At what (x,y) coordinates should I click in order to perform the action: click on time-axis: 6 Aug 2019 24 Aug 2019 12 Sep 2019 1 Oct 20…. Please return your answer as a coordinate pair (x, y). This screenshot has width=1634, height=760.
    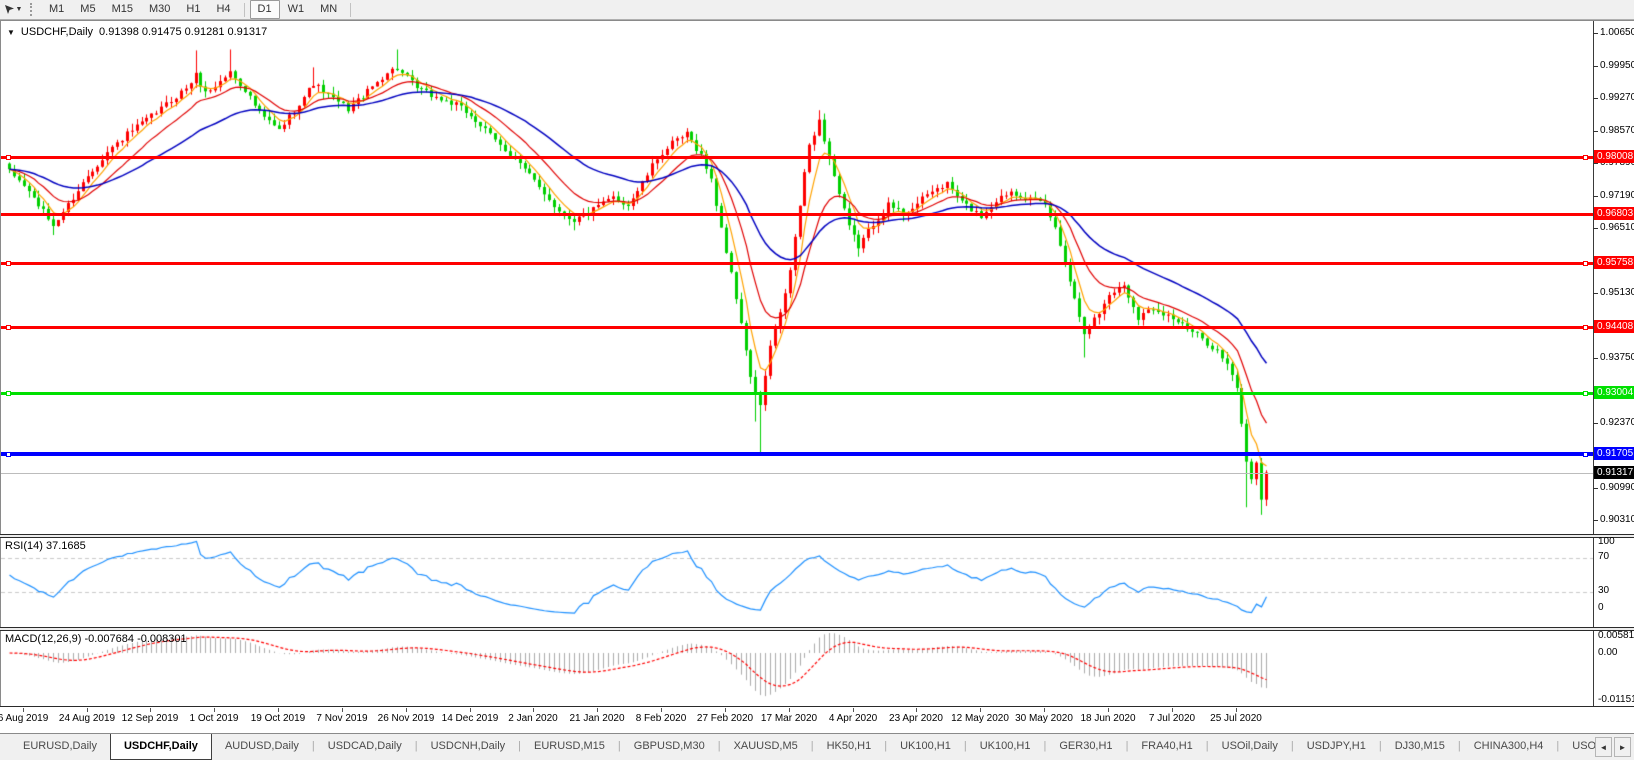
    Looking at the image, I should click on (817, 720).